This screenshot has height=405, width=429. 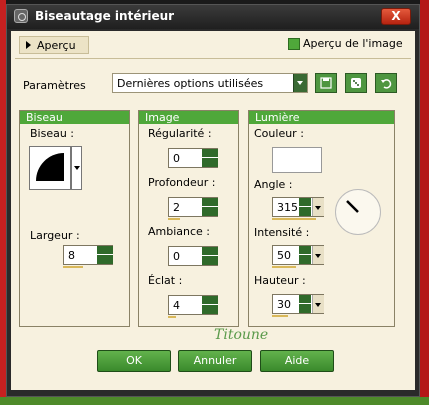 What do you see at coordinates (193, 305) in the screenshot?
I see `shine-spinner: 4` at bounding box center [193, 305].